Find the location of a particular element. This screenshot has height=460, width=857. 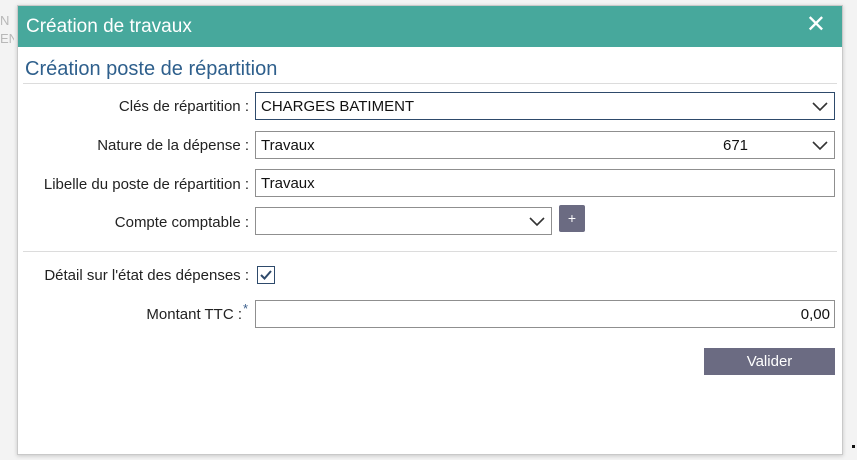

libelle-value: Travaux is located at coordinates (288, 183).